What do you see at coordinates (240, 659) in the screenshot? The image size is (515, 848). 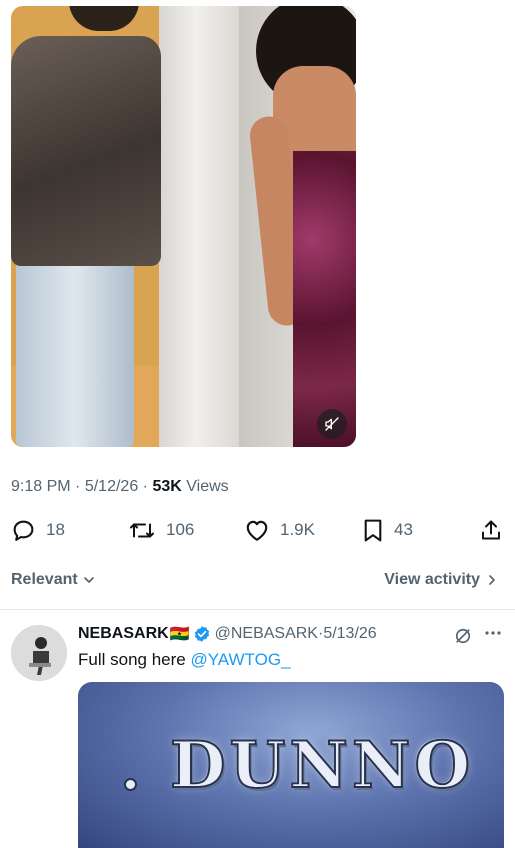 I see `mention-link: @YAWTOG_` at bounding box center [240, 659].